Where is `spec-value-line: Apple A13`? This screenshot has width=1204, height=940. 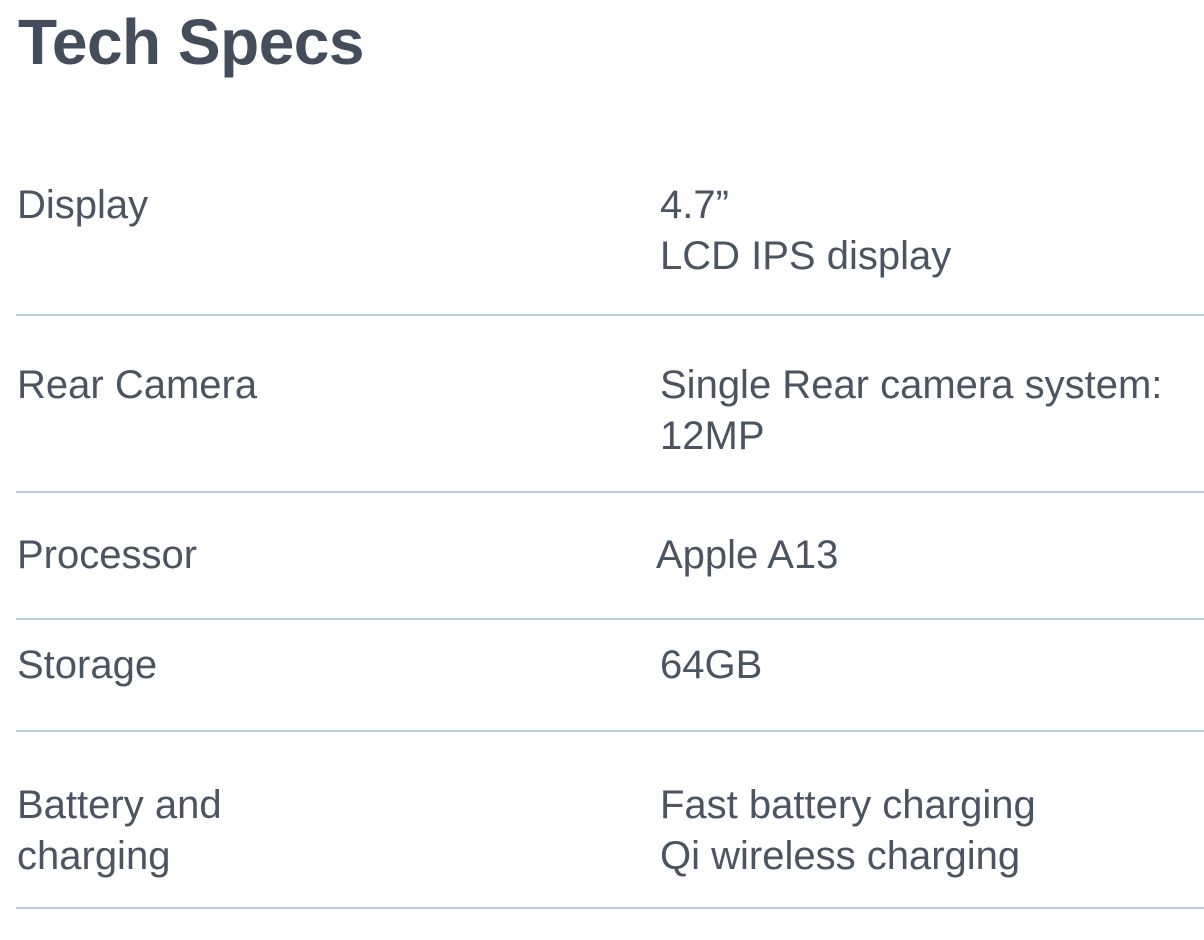
spec-value-line: Apple A13 is located at coordinates (747, 555).